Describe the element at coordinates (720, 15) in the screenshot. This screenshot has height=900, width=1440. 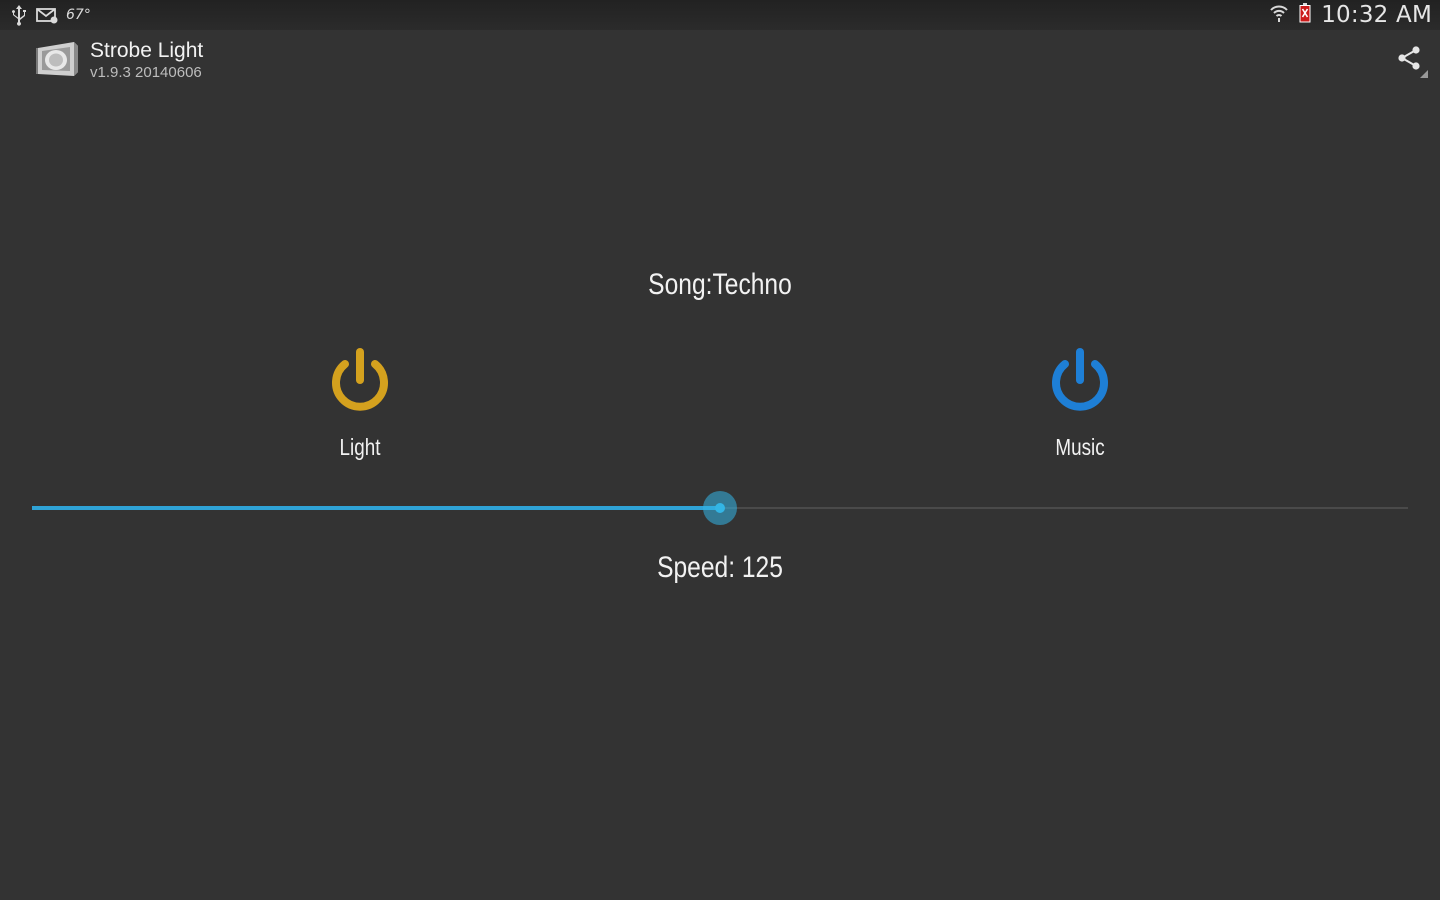
I see `status-bar: 67° 10:32 AM` at that location.